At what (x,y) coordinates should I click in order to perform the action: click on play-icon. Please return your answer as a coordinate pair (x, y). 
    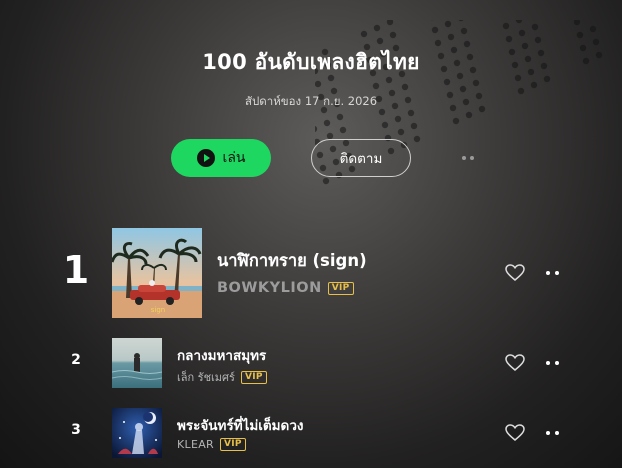
    Looking at the image, I should click on (205, 158).